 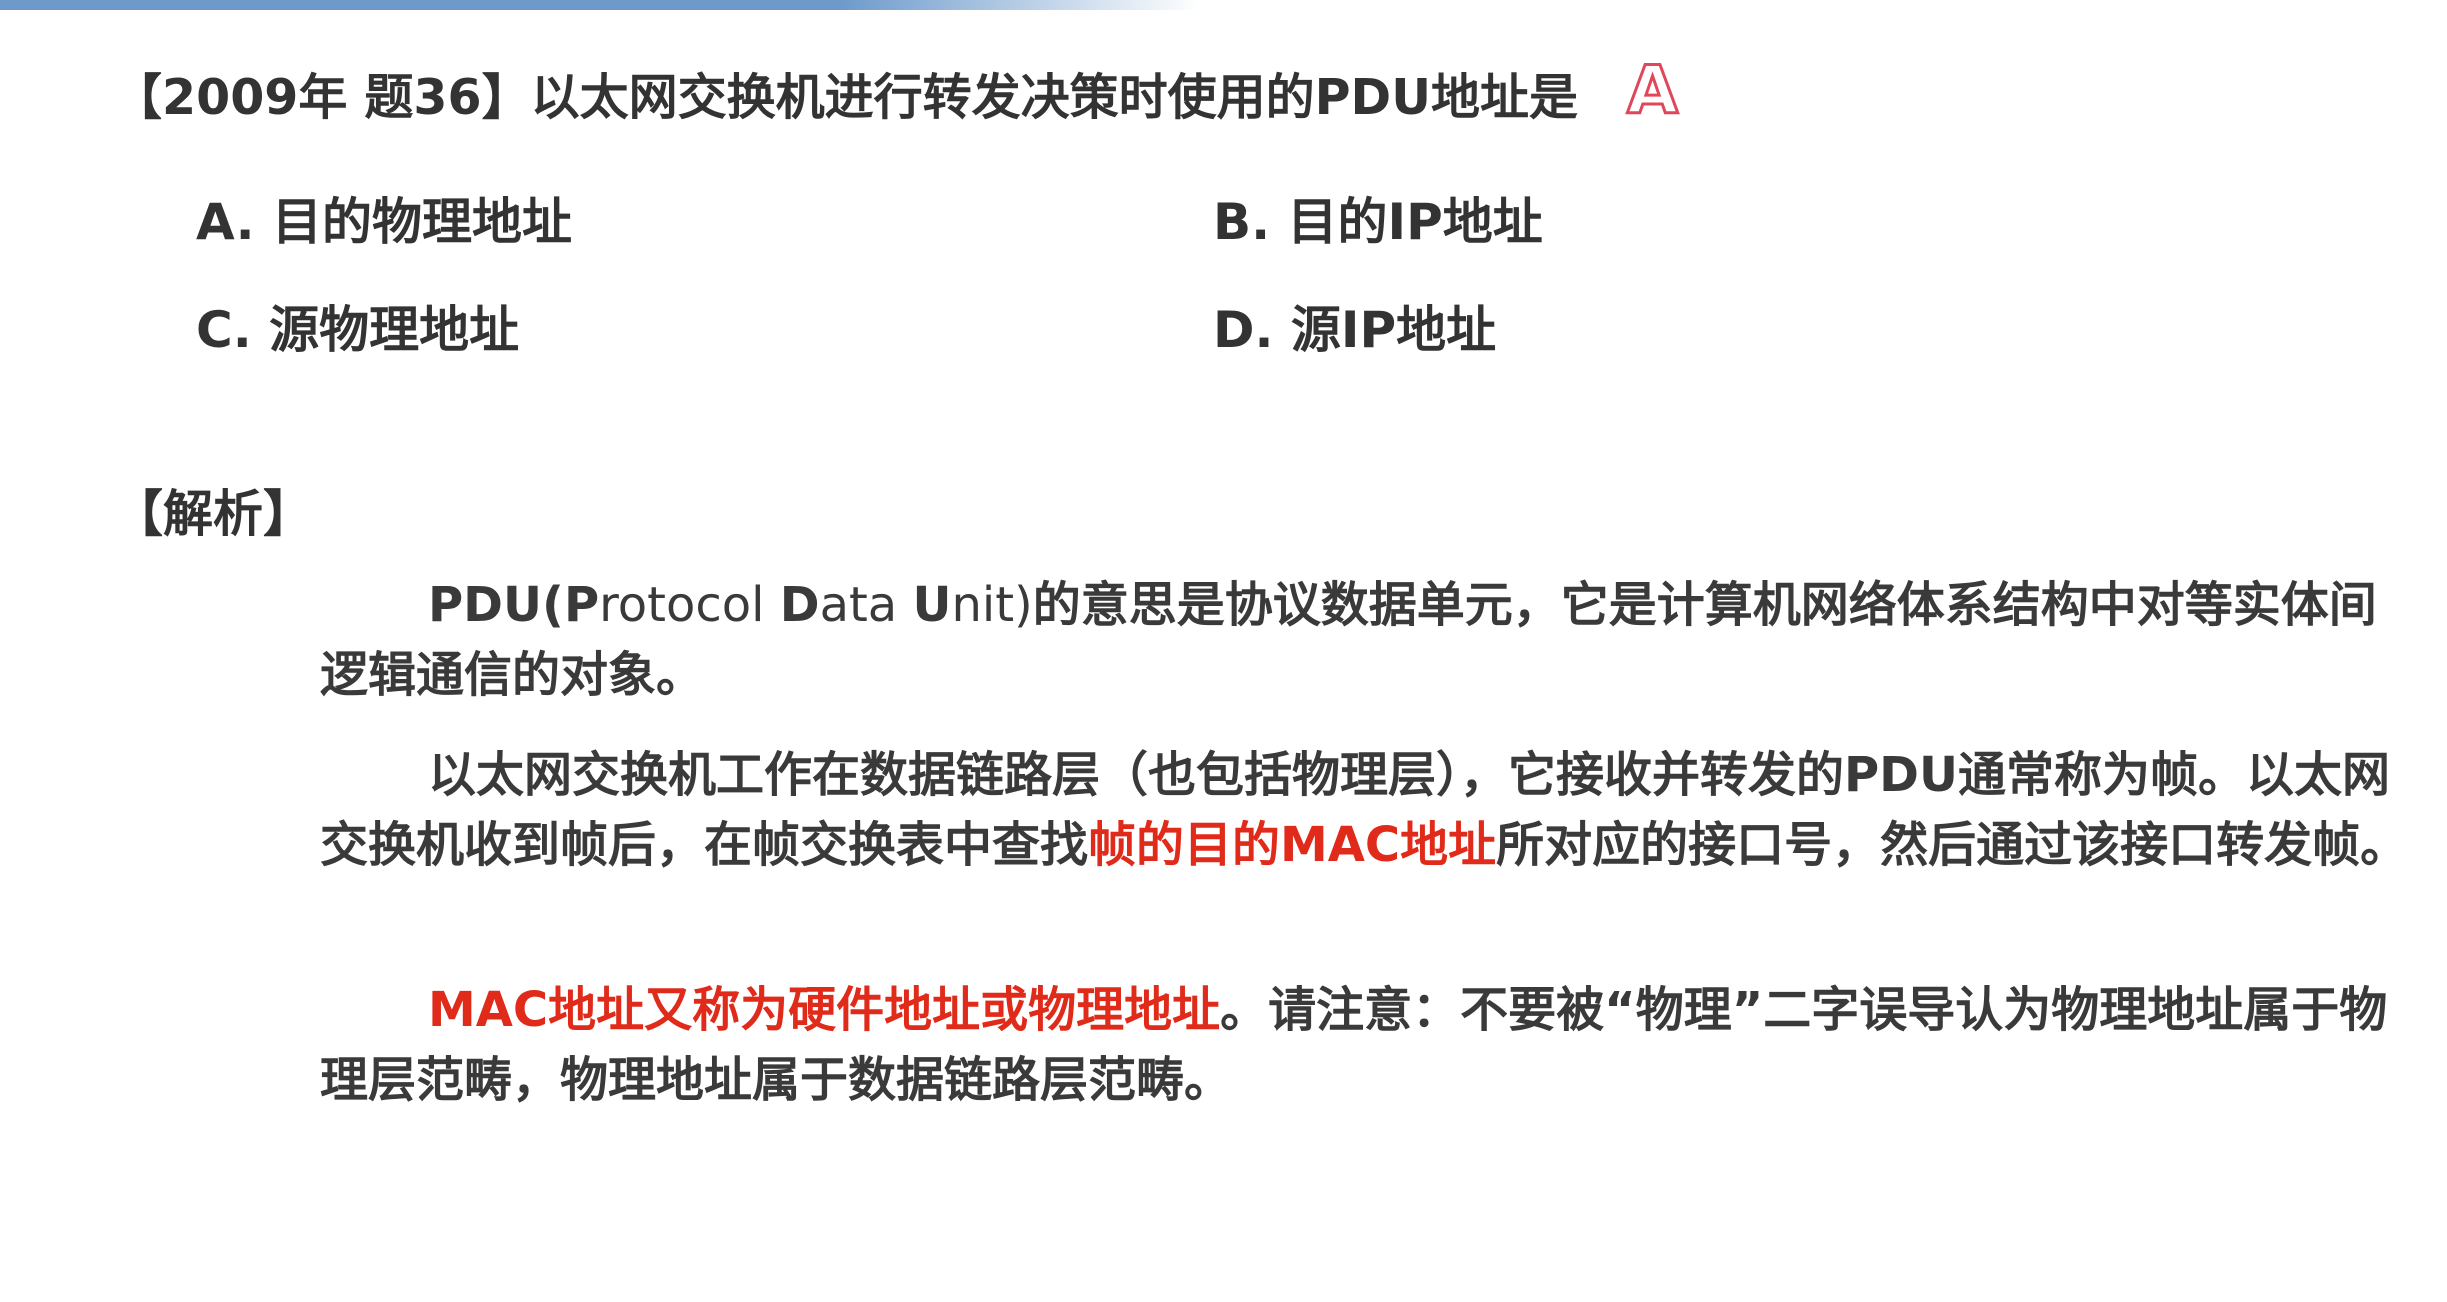 I want to click on paragraph-3-highlight: MAC地址又称为硬件地址或物理地址, so click(x=824, y=1010).